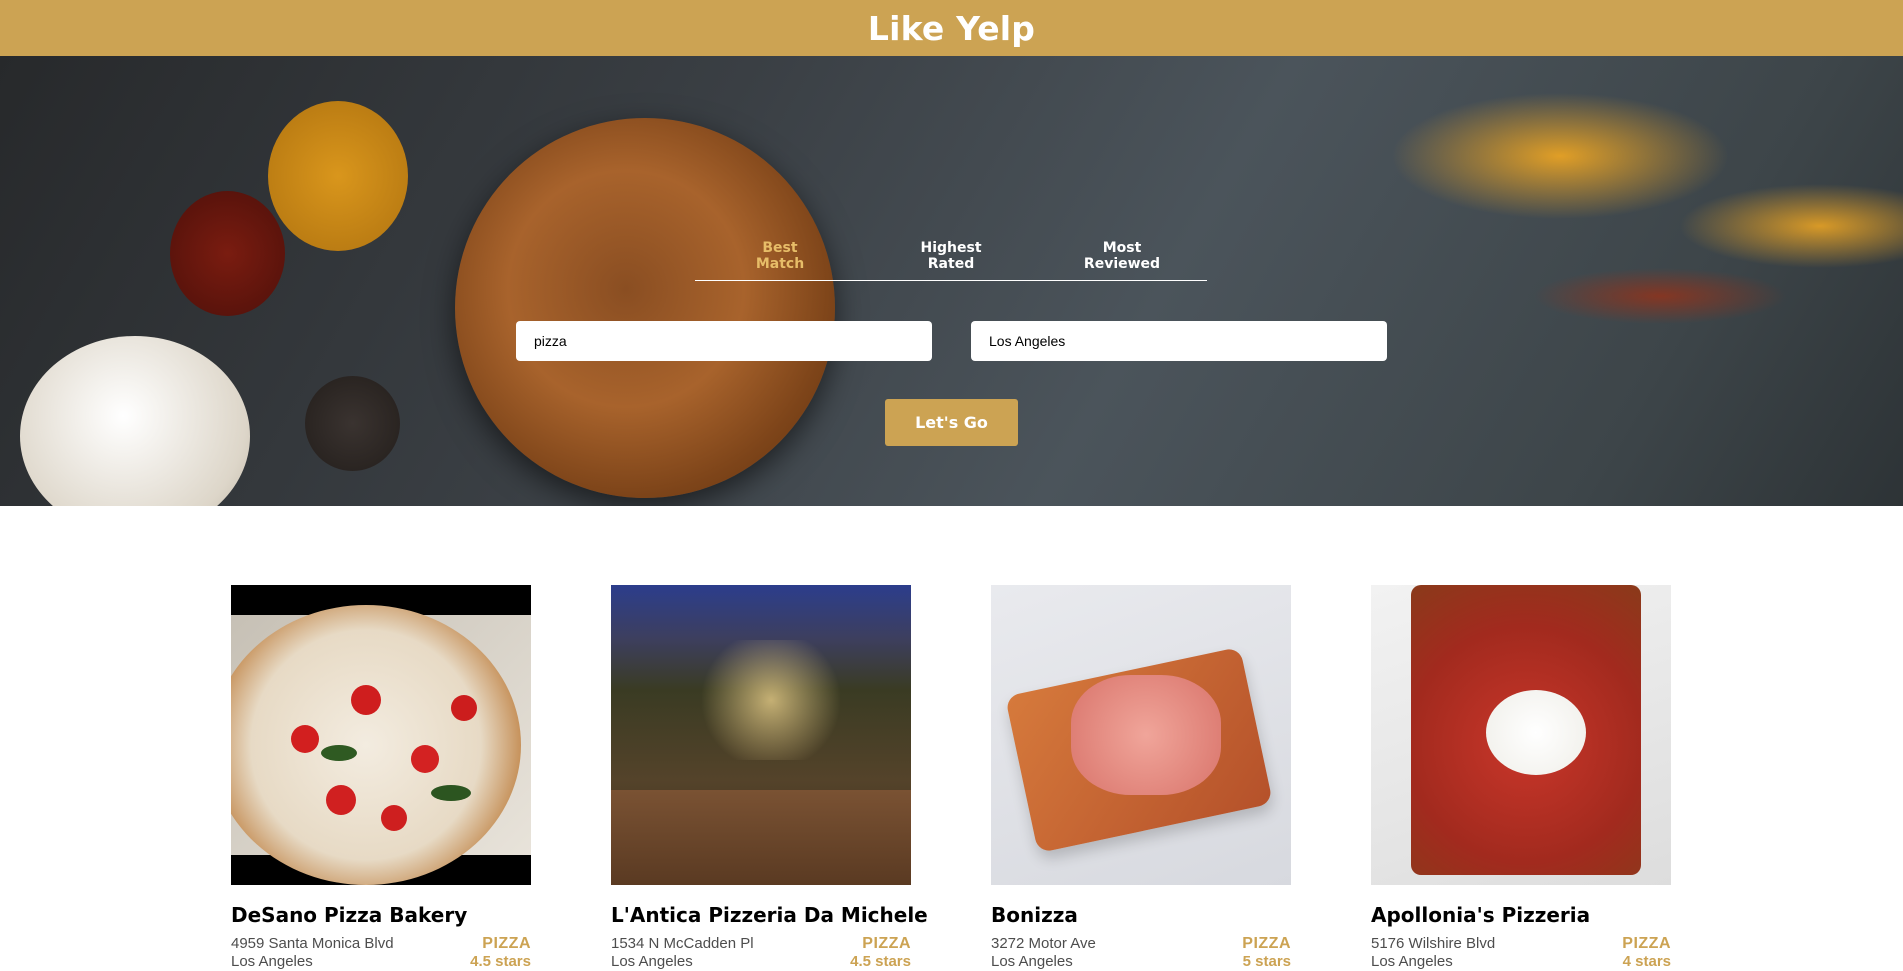  Describe the element at coordinates (1122, 264) in the screenshot. I see `sort-label: Reviewed` at that location.